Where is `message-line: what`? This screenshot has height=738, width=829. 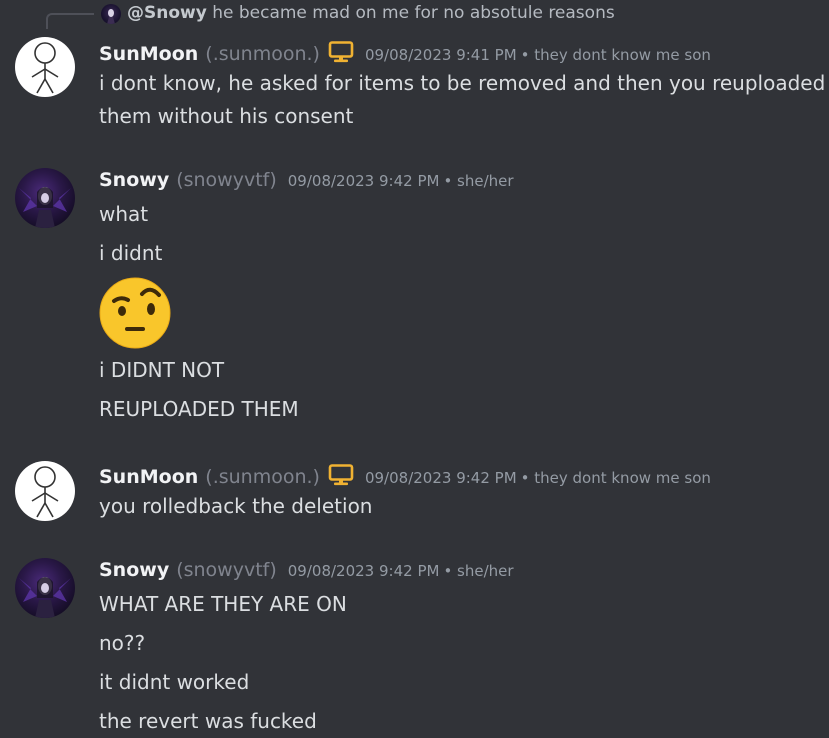 message-line: what is located at coordinates (124, 214).